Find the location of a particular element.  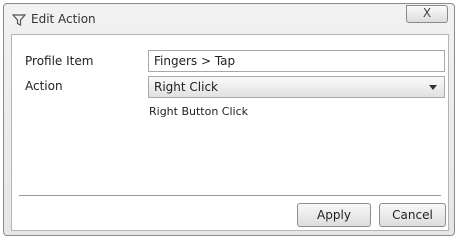

title-bar: Edit Action X is located at coordinates (229, 19).